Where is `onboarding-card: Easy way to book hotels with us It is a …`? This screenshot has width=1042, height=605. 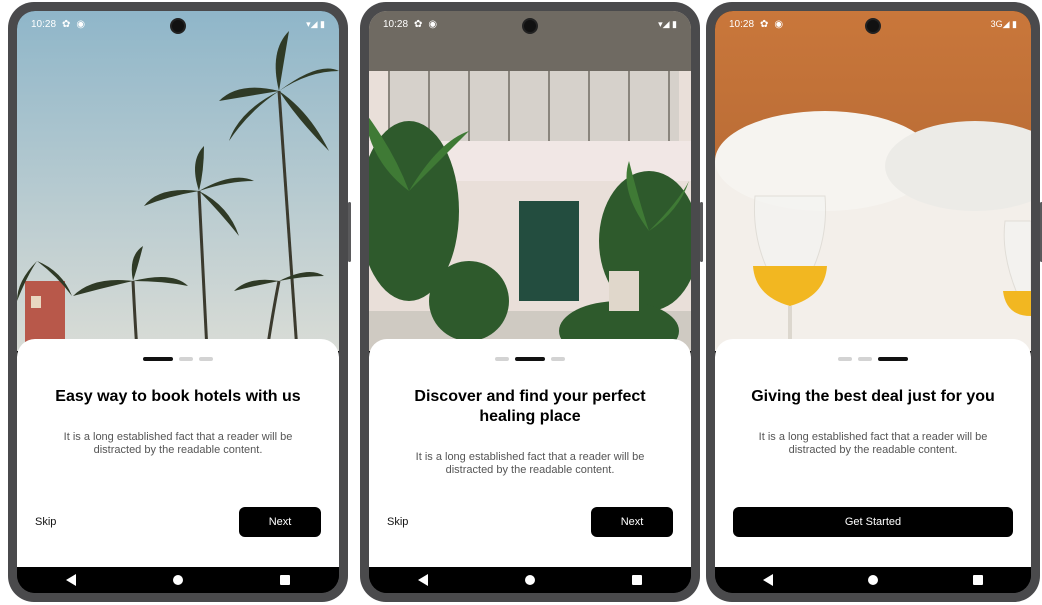
onboarding-card: Easy way to book hotels with us It is a … is located at coordinates (178, 455).